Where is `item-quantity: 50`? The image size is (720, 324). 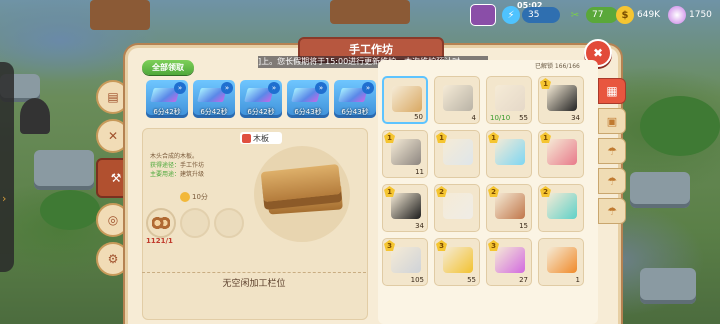
item-quantity: 50 is located at coordinates (418, 117).